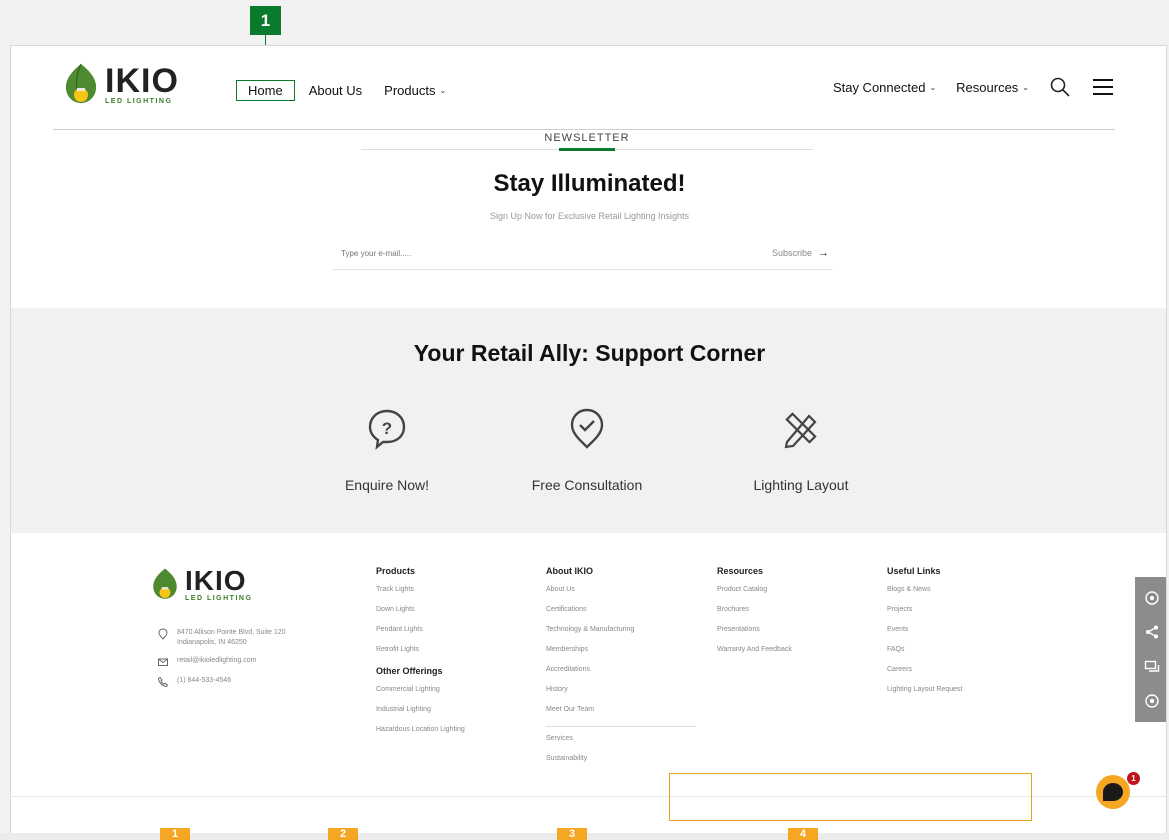 This screenshot has width=1169, height=840. What do you see at coordinates (587, 149) in the screenshot?
I see `kicker-accent-bar` at bounding box center [587, 149].